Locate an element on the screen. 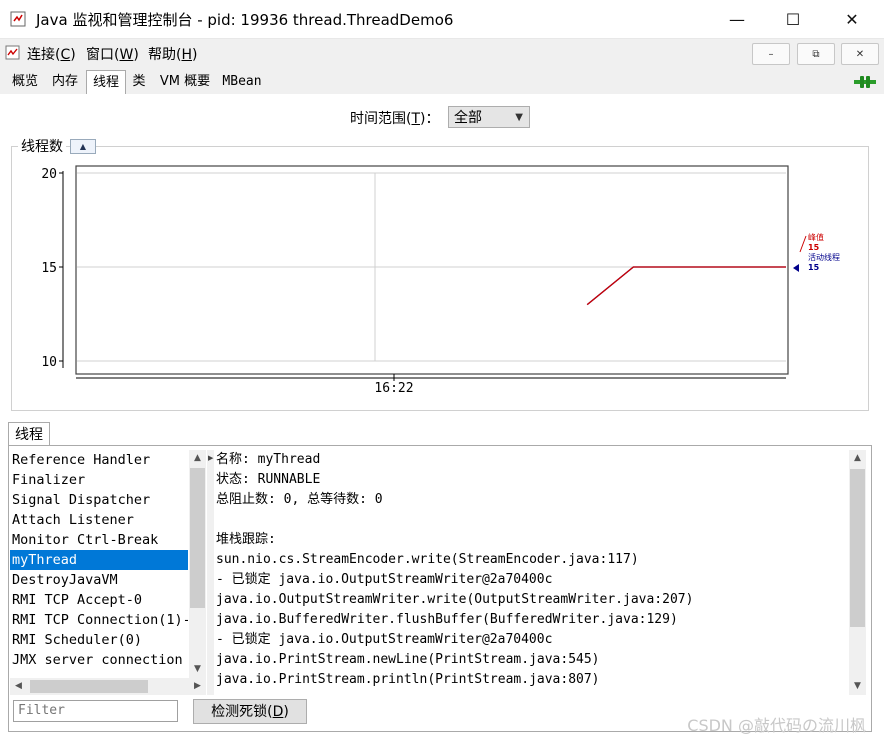 Image resolution: width=884 pixels, height=742 pixels. legend-peak-label: 峰值 is located at coordinates (816, 237).